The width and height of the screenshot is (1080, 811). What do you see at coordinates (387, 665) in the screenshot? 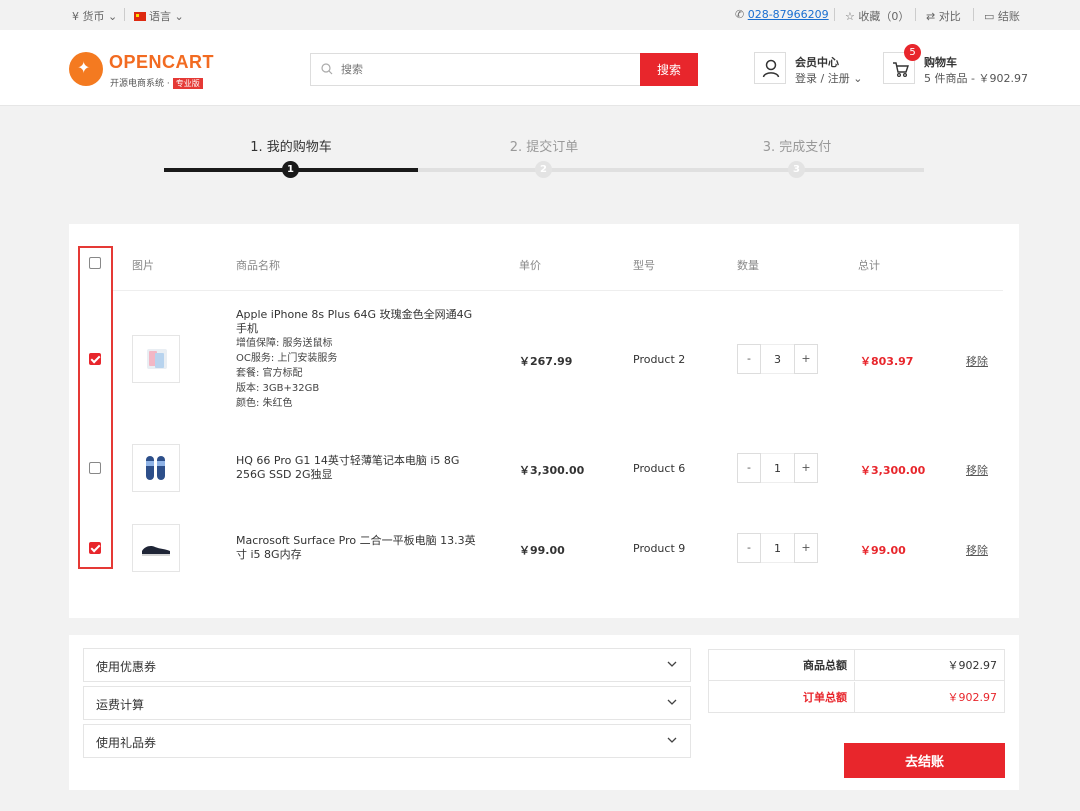
I see `coupon-accordion: 使用优惠券` at bounding box center [387, 665].